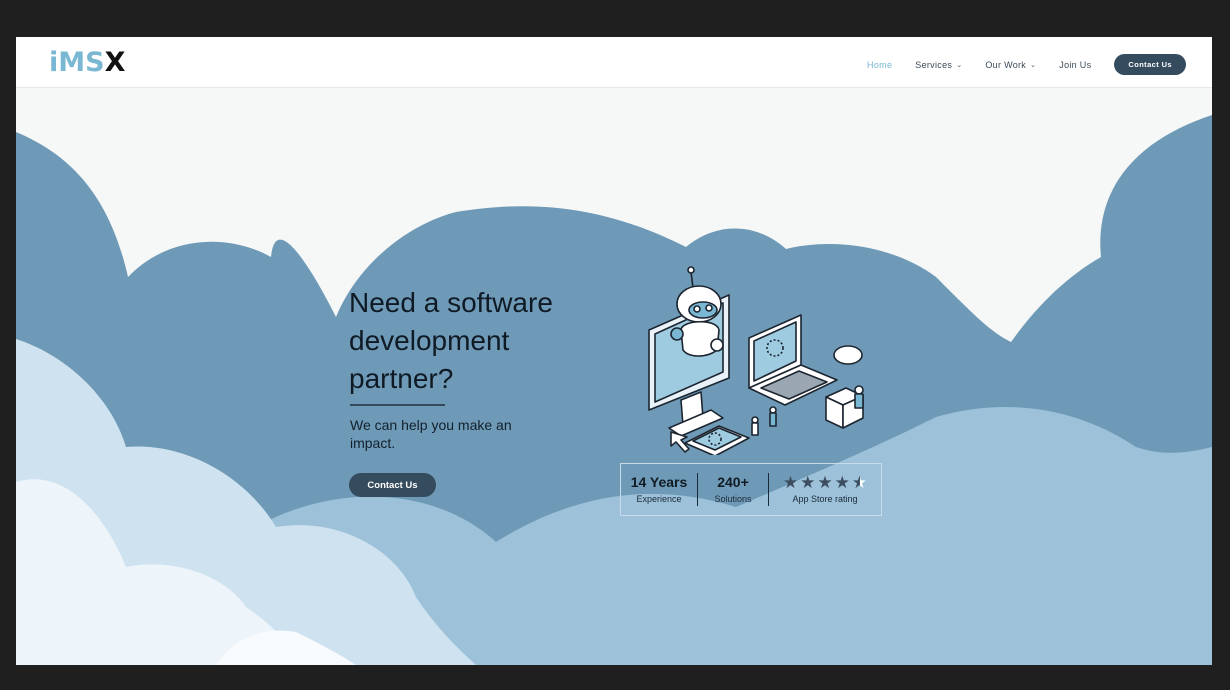 This screenshot has height=690, width=1230. Describe the element at coordinates (659, 482) in the screenshot. I see `stat-value: 14 Years` at that location.